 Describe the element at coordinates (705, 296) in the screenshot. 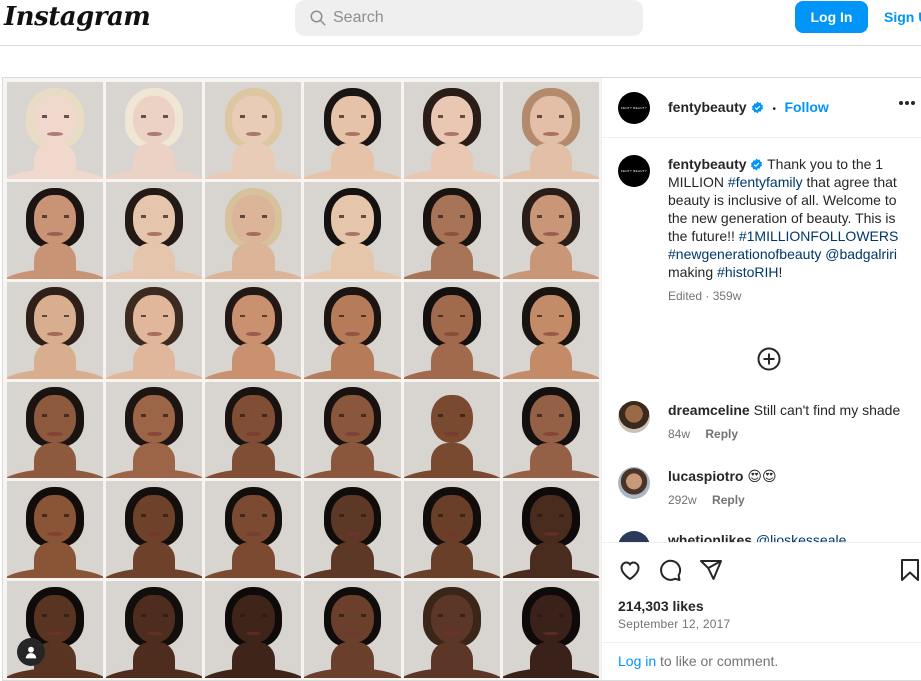

I see `caption-meta: Edited · 359w` at that location.